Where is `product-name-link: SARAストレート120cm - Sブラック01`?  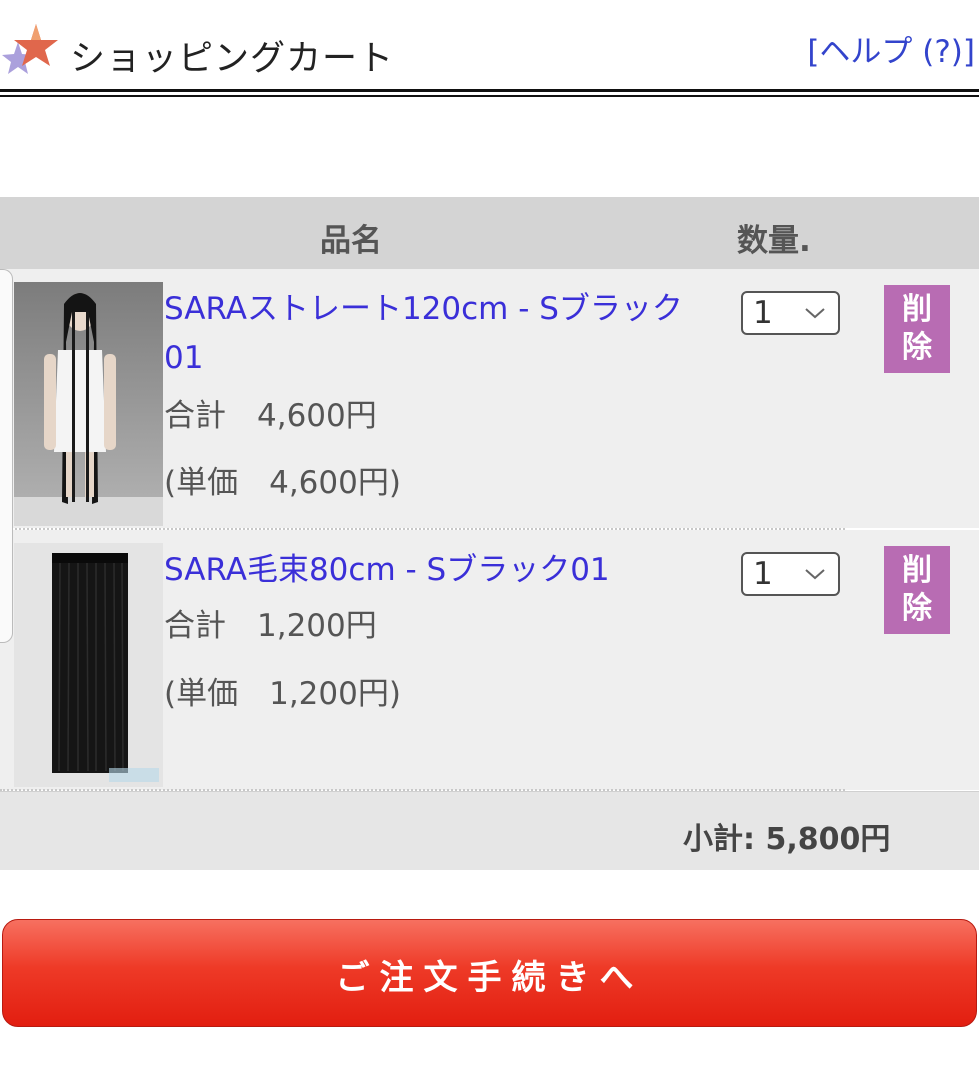 product-name-link: SARAストレート120cm - Sブラック01 is located at coordinates (434, 334).